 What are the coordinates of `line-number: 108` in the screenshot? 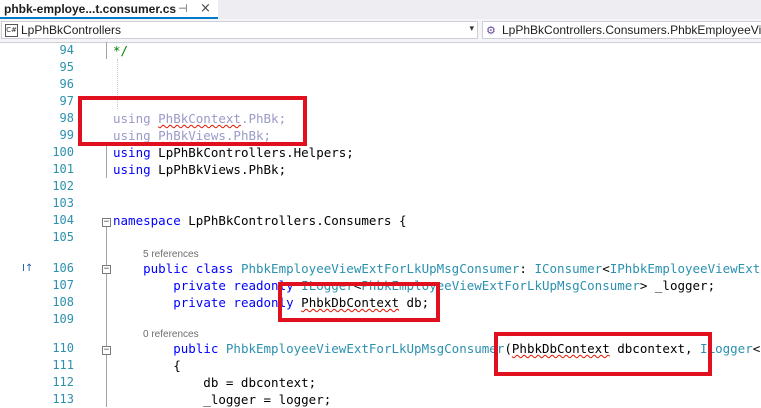 It's located at (63, 302).